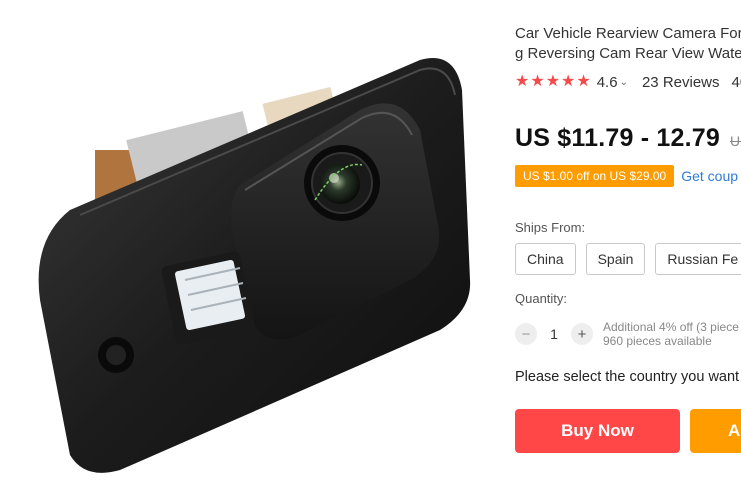 The image size is (741, 485). I want to click on action-buttons: Buy Now Ad, so click(628, 431).